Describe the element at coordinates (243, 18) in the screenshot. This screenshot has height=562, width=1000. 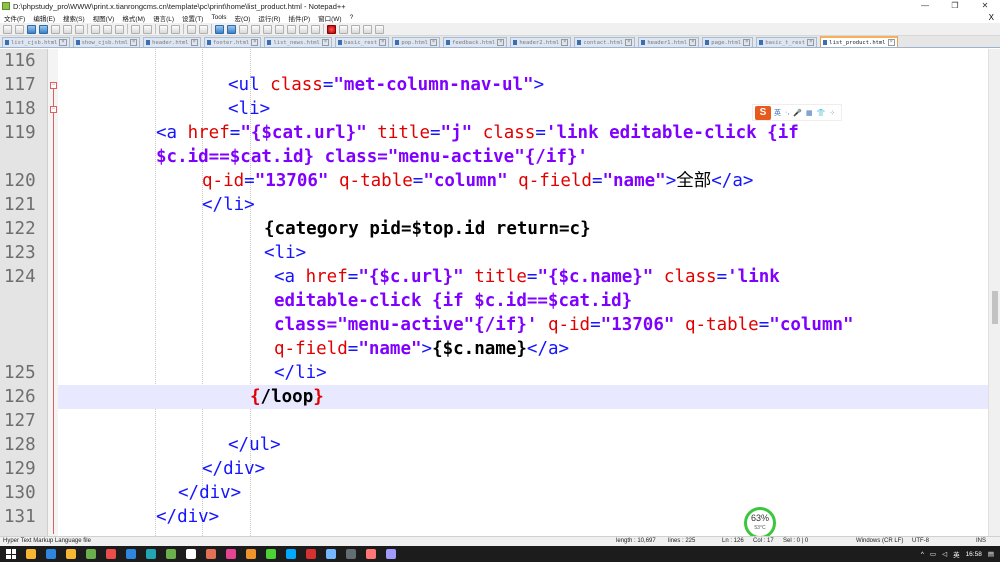
I see `menu-macro: 宏(O)` at that location.